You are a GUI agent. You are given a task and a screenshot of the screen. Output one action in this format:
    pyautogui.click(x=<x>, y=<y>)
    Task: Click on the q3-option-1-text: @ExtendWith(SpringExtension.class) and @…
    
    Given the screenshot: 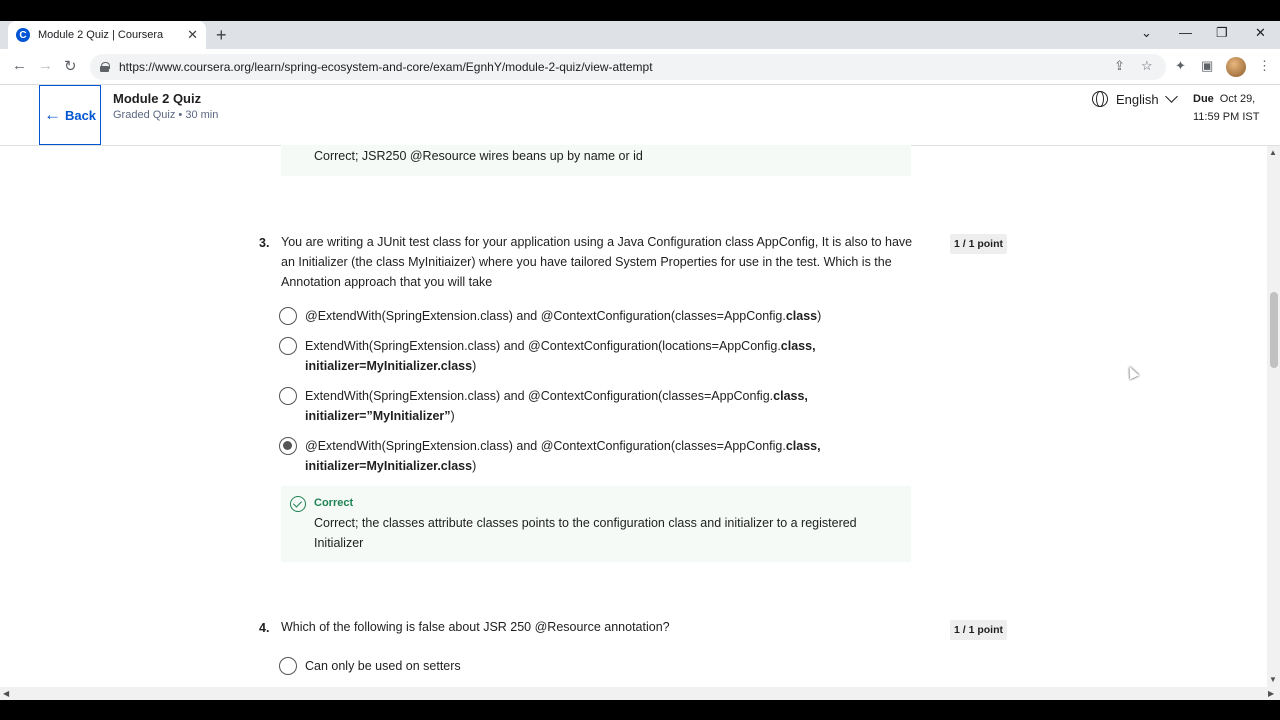 What is the action you would take?
    pyautogui.click(x=563, y=316)
    